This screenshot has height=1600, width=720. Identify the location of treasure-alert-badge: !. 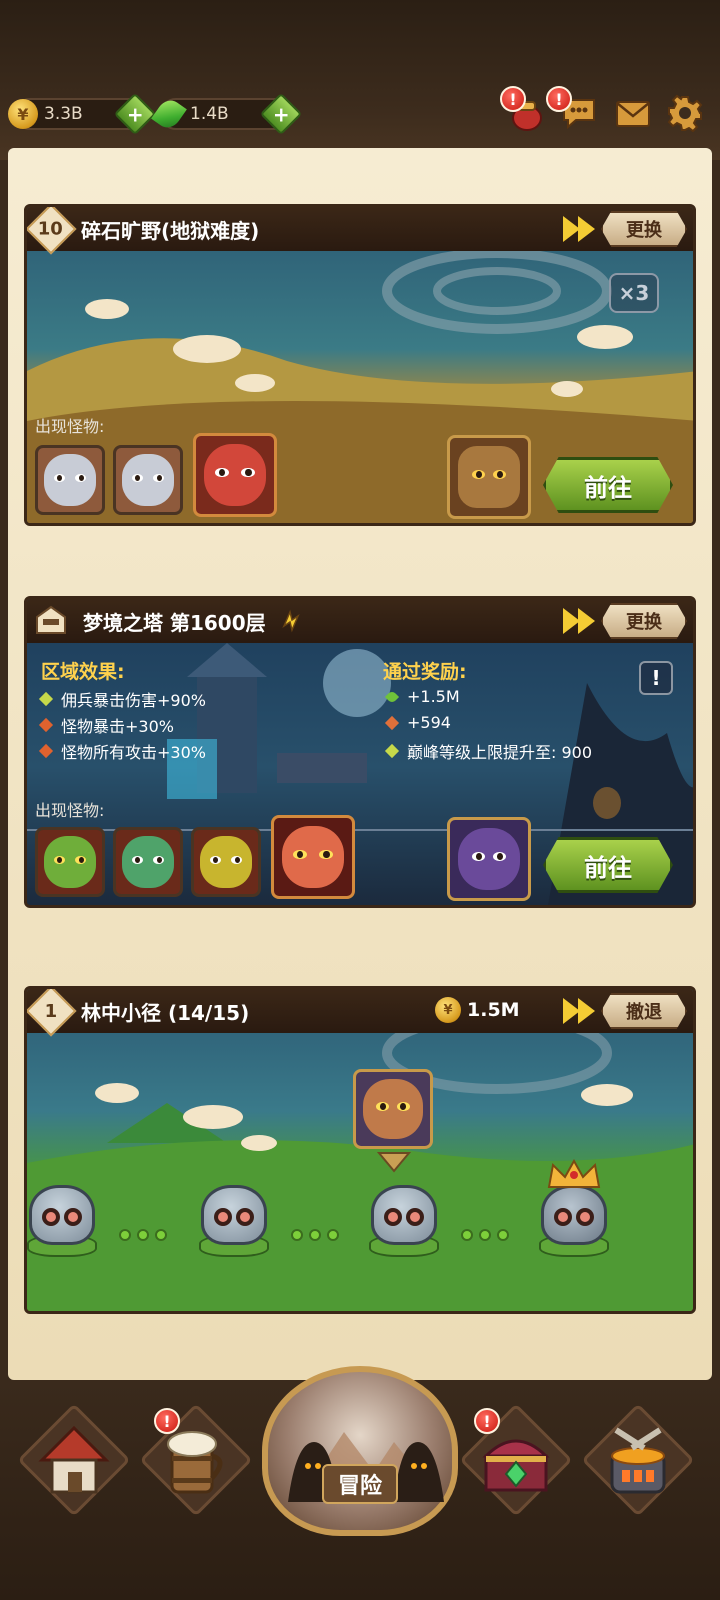
(487, 1421).